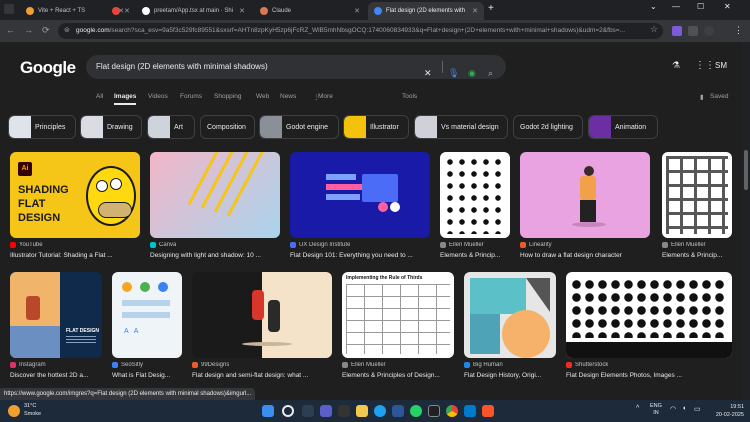 Image resolution: width=750 pixels, height=422 pixels. Describe the element at coordinates (158, 96) in the screenshot. I see `tab-videos: Videos` at that location.